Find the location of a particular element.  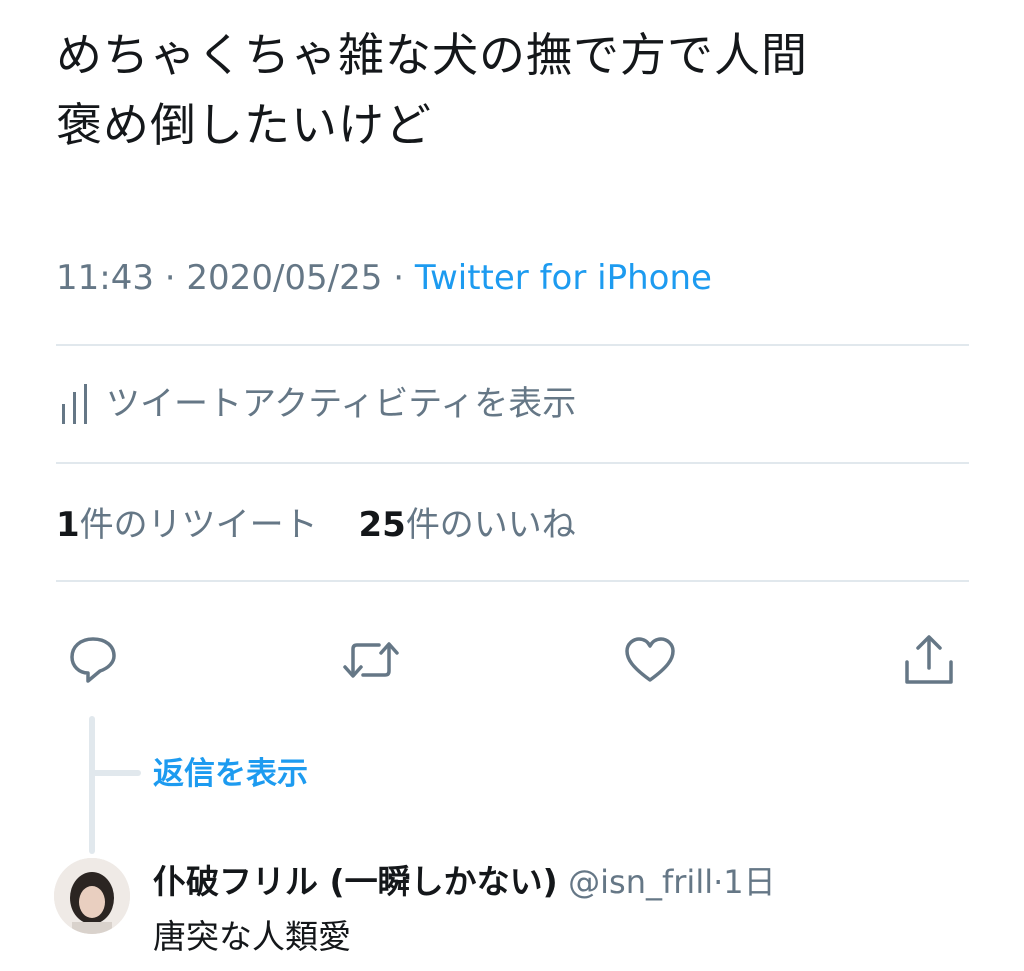

bar-chart-icon is located at coordinates (74, 404).